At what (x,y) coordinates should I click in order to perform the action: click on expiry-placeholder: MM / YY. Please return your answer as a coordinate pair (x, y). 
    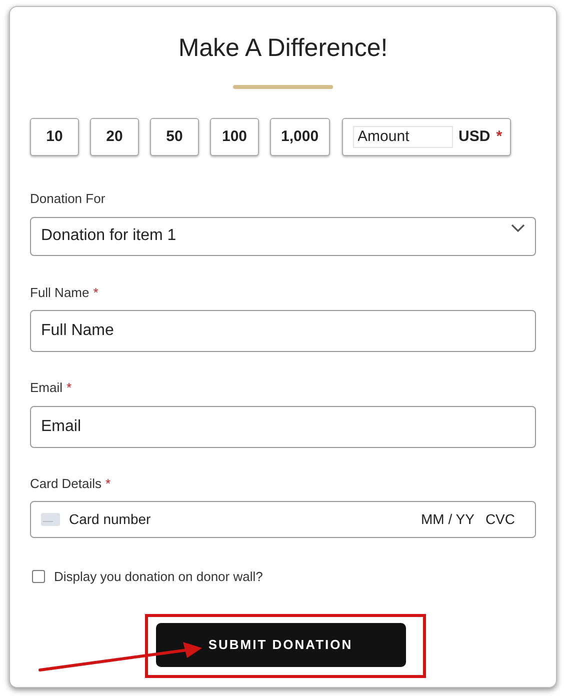
    Looking at the image, I should click on (447, 519).